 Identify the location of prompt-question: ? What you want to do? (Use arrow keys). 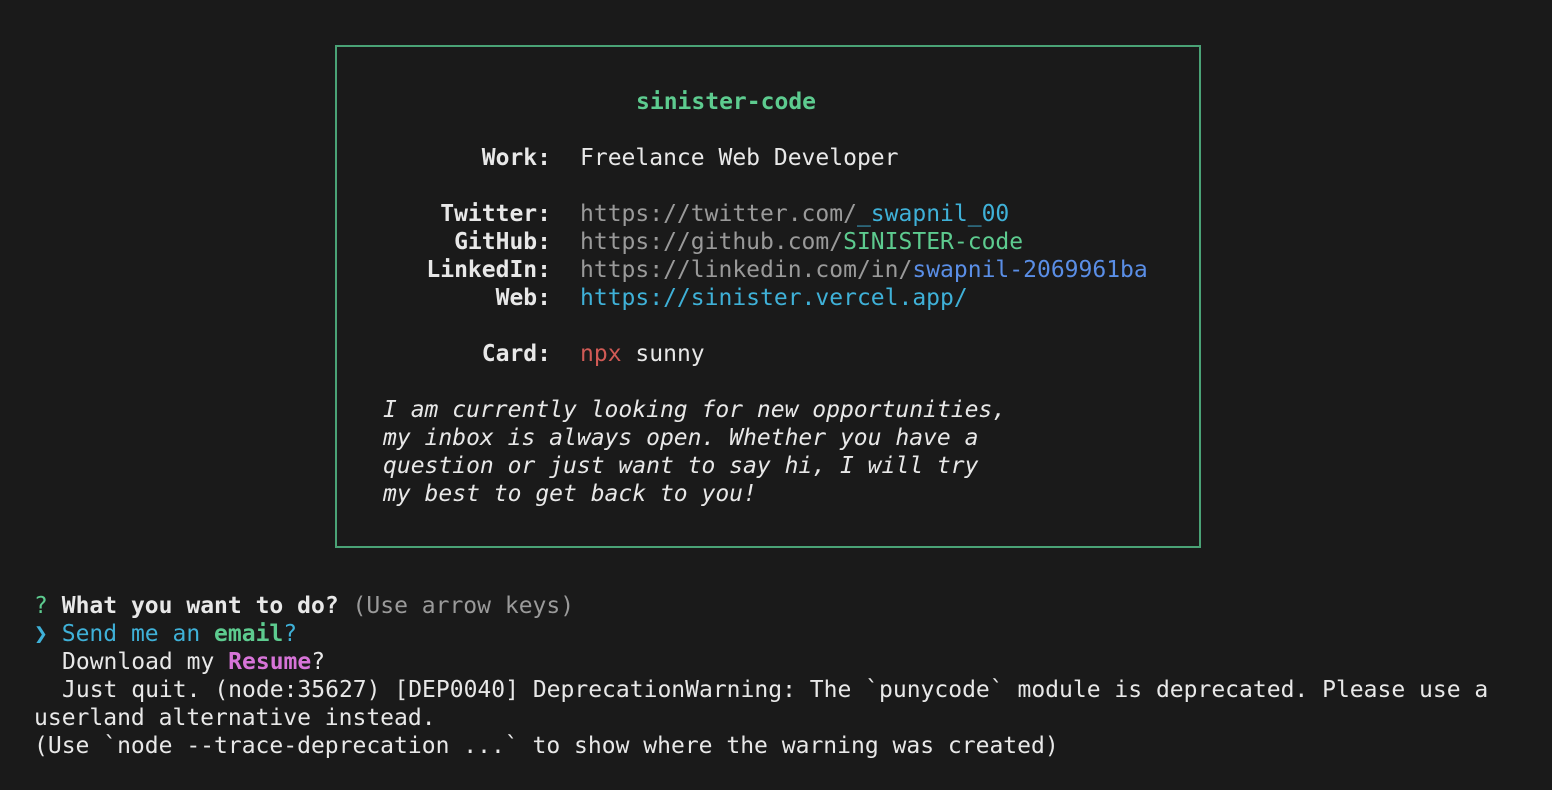
(304, 606).